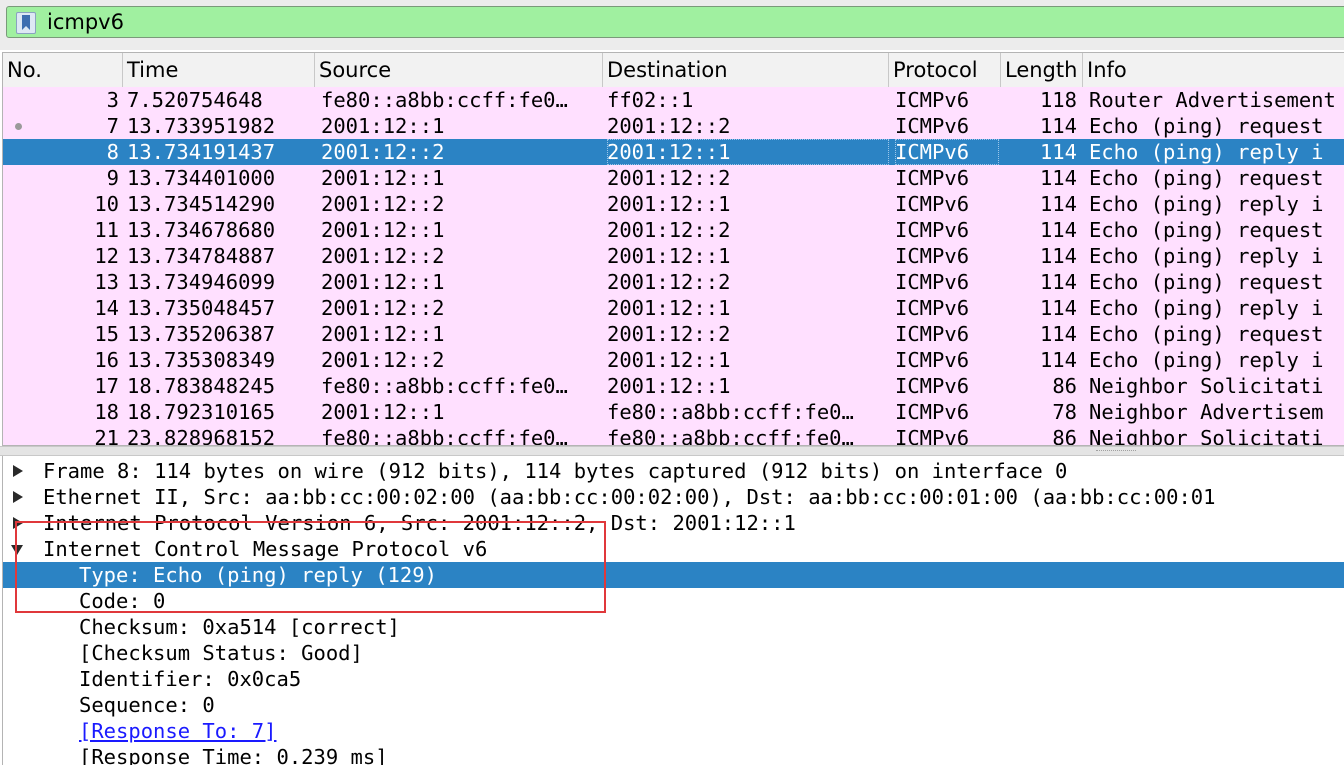  Describe the element at coordinates (673, 549) in the screenshot. I see `tree-item: Internet Control Message Protocol v6` at that location.